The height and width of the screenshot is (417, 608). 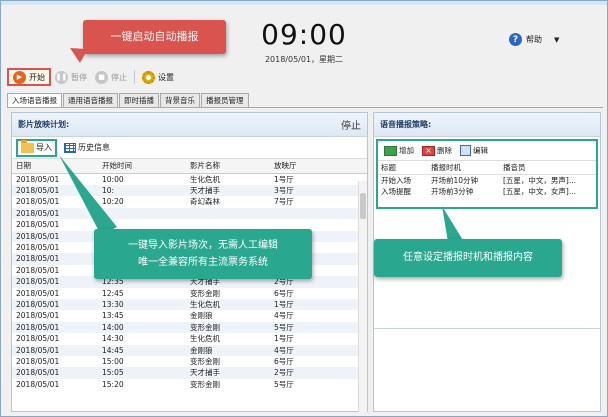 What do you see at coordinates (189, 293) in the screenshot?
I see `table-row: 2018/05/01 12:45 变形金刚 6号厅` at bounding box center [189, 293].